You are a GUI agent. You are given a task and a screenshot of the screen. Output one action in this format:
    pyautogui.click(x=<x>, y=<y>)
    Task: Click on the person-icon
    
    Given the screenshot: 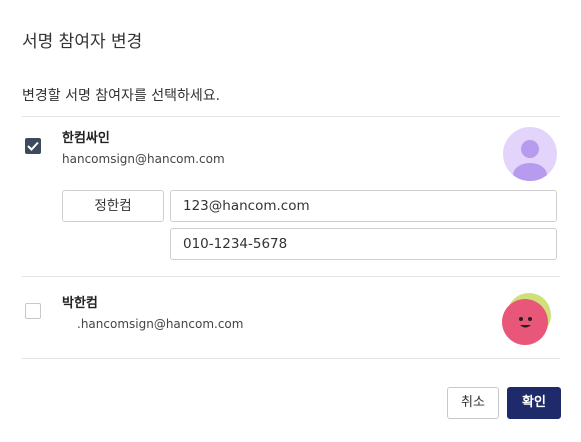 What is the action you would take?
    pyautogui.click(x=530, y=160)
    